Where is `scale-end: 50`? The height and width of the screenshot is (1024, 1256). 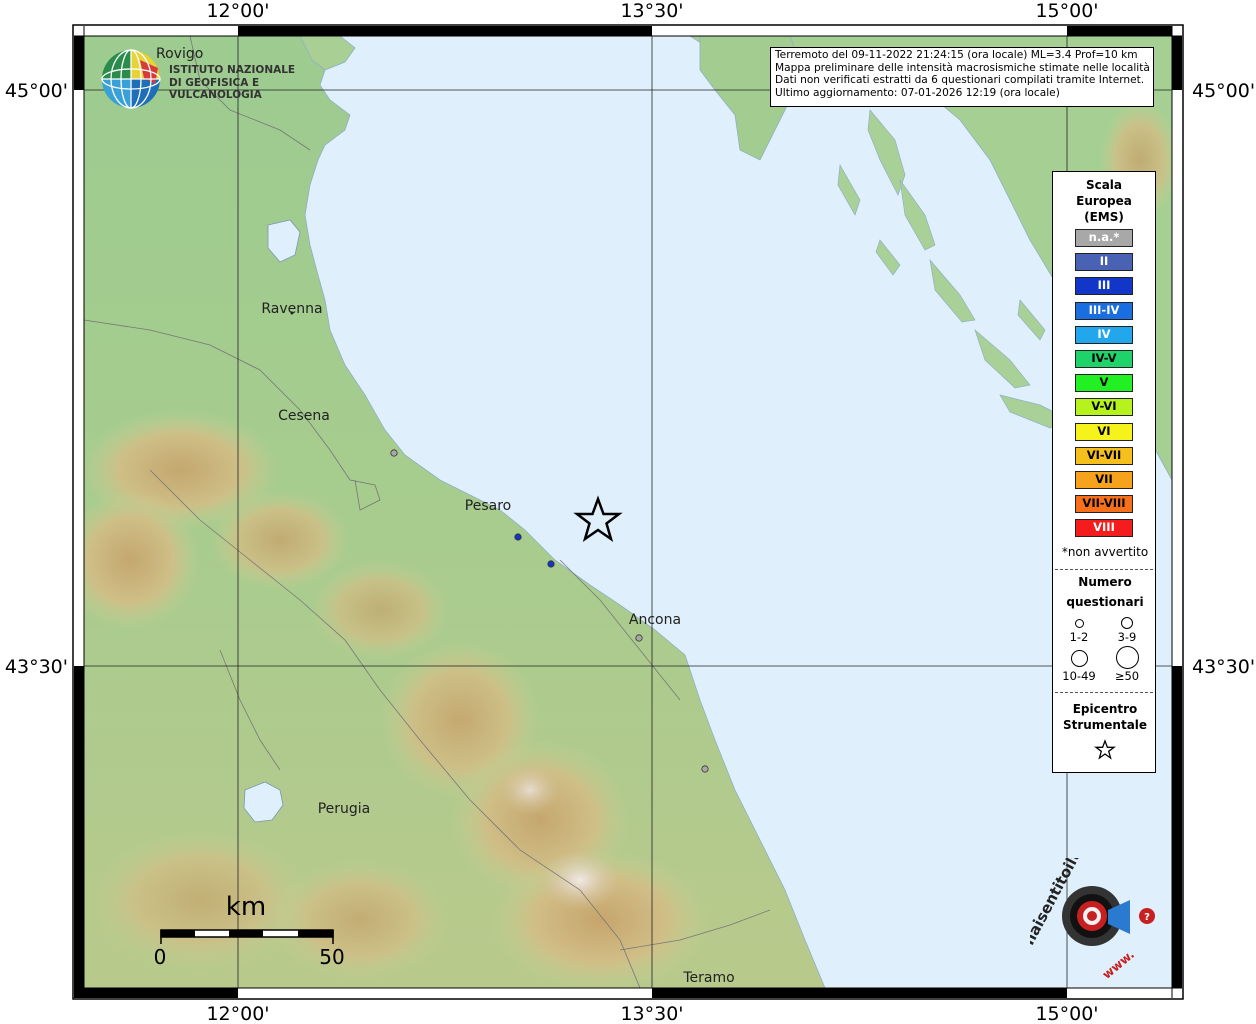 scale-end: 50 is located at coordinates (331, 957).